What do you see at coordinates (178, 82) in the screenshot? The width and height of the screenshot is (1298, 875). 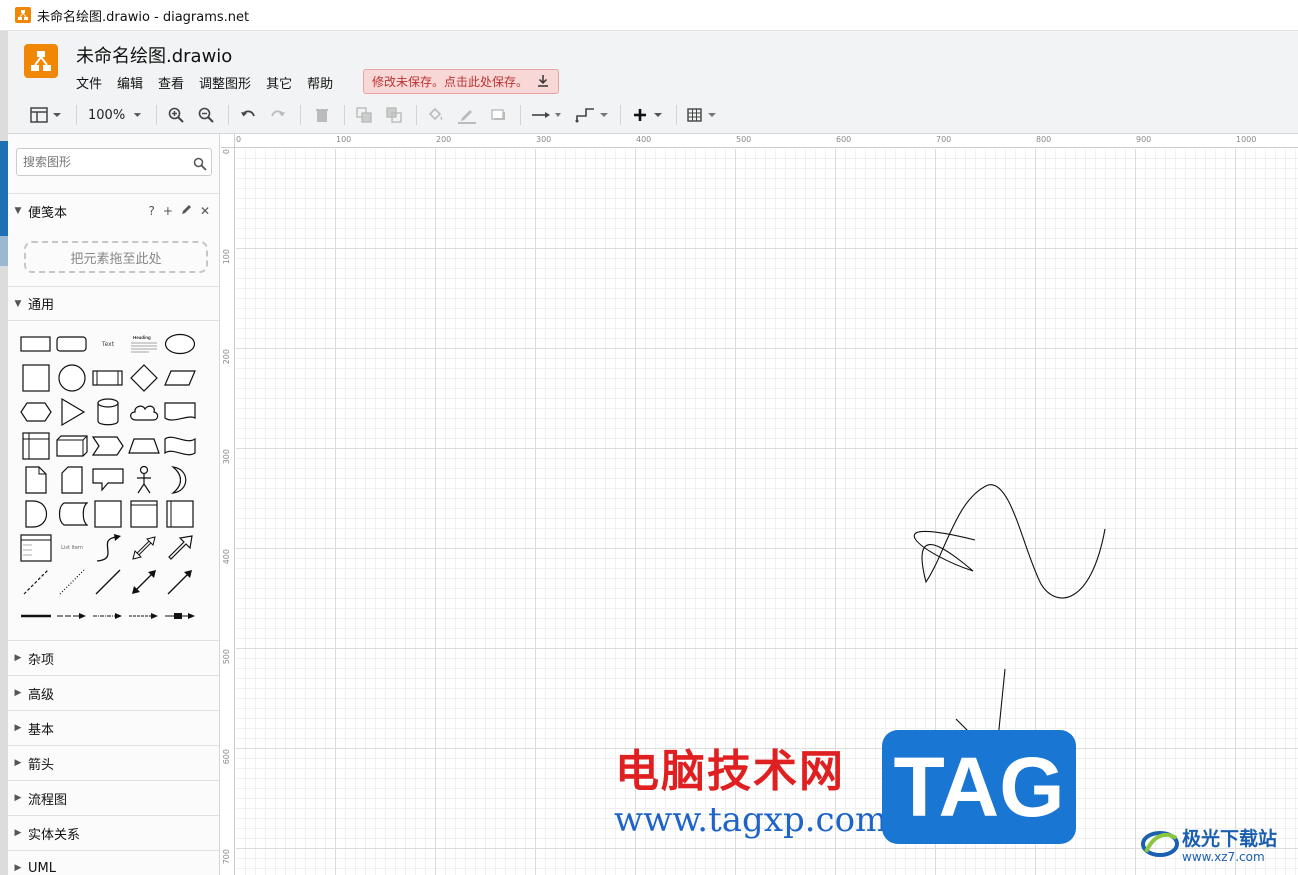 I see `menu-view: 查看` at bounding box center [178, 82].